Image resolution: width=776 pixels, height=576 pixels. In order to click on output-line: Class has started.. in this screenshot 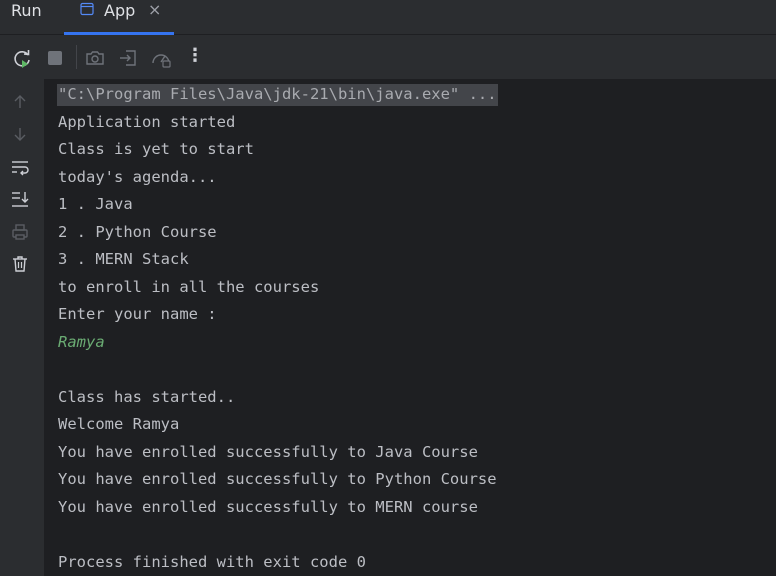, I will do `click(147, 397)`.